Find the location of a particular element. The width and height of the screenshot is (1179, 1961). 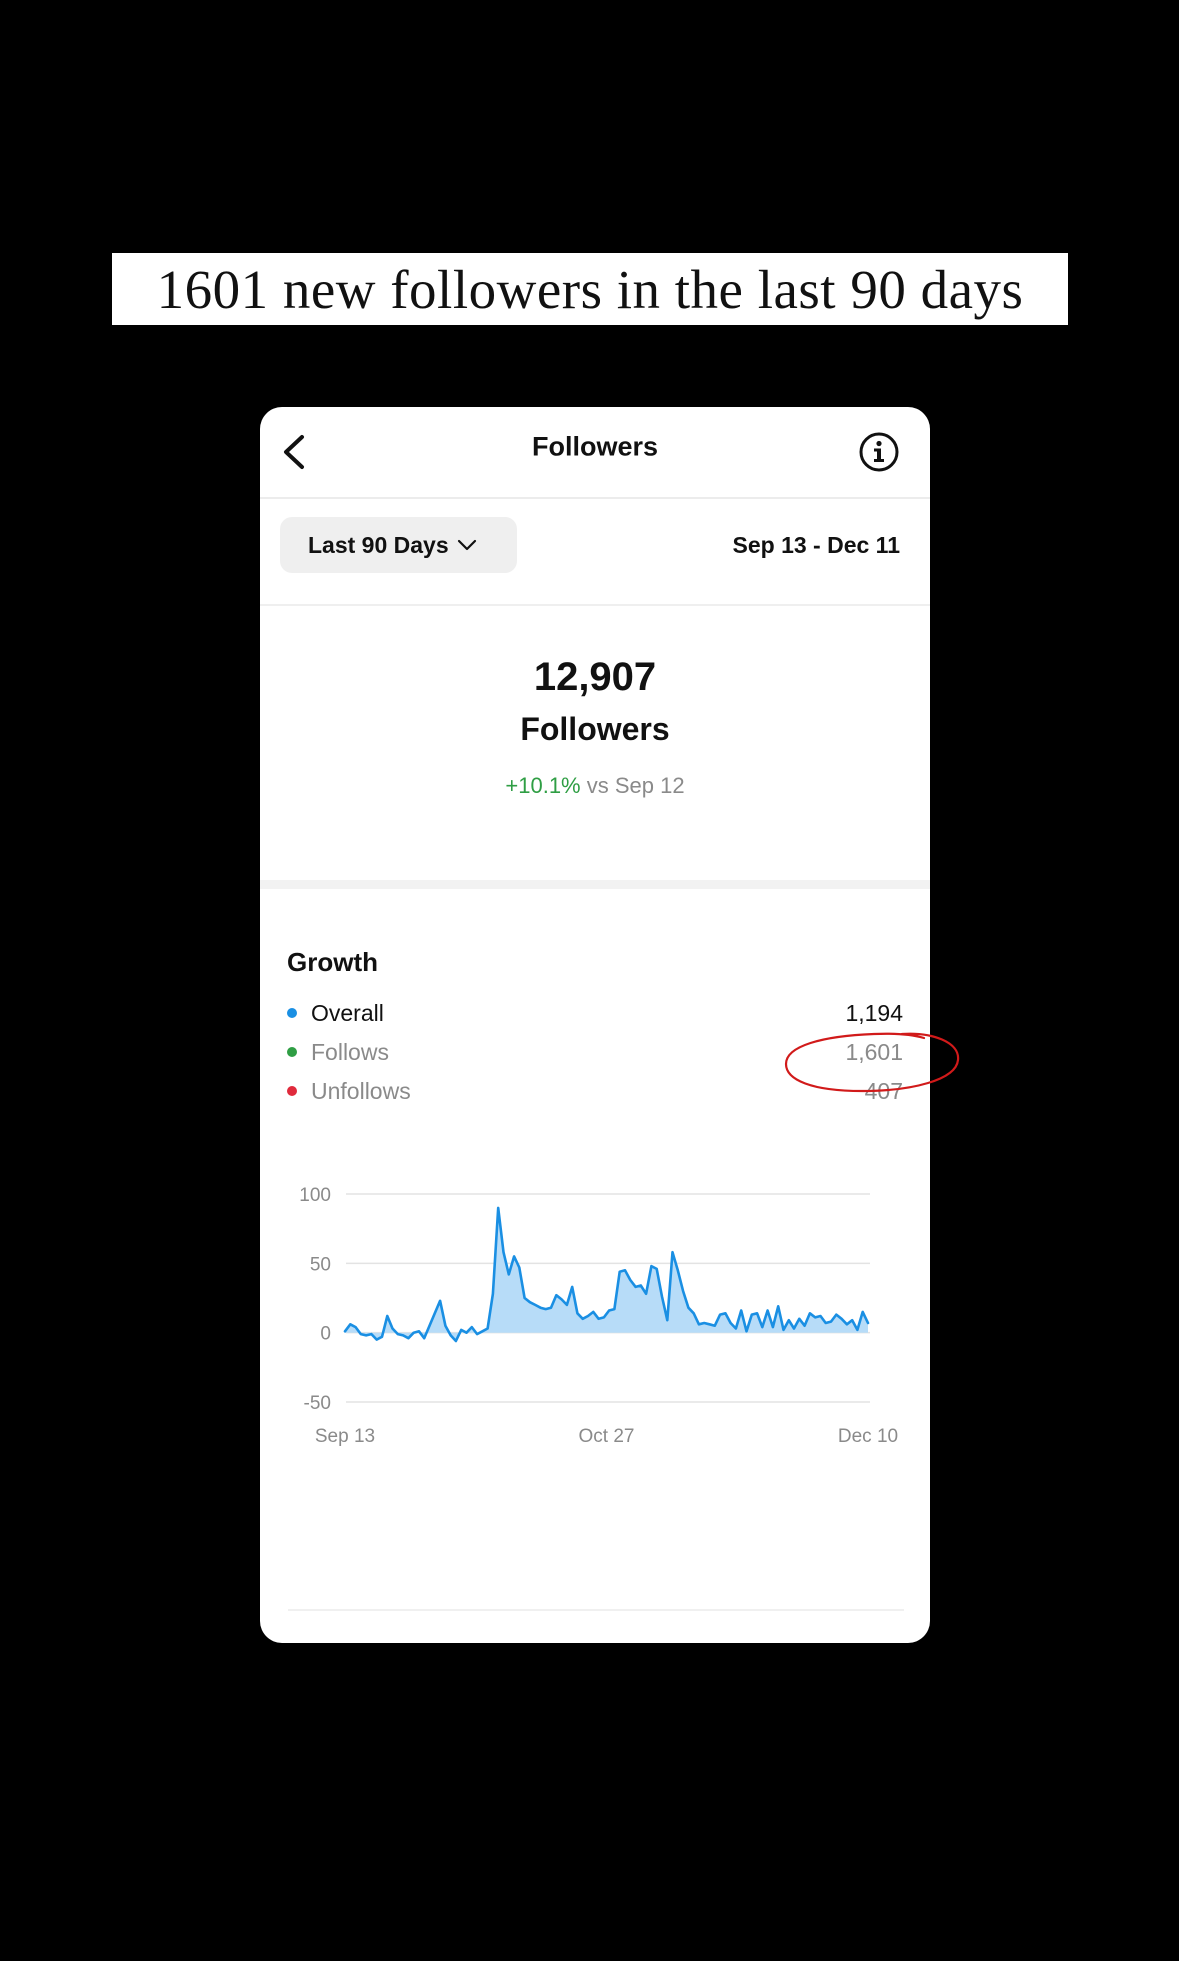

y-tick-label: -50 is located at coordinates (317, 1403).